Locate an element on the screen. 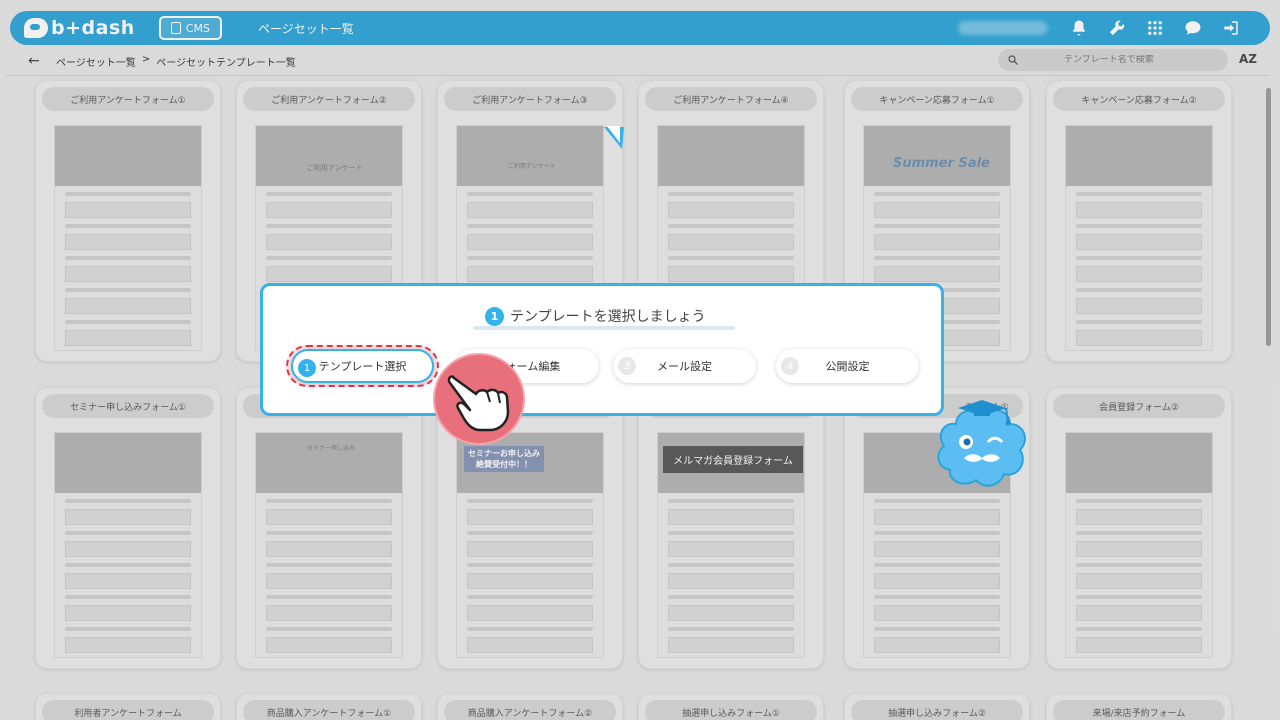 This screenshot has height=720, width=1280. mascot-character is located at coordinates (981, 443).